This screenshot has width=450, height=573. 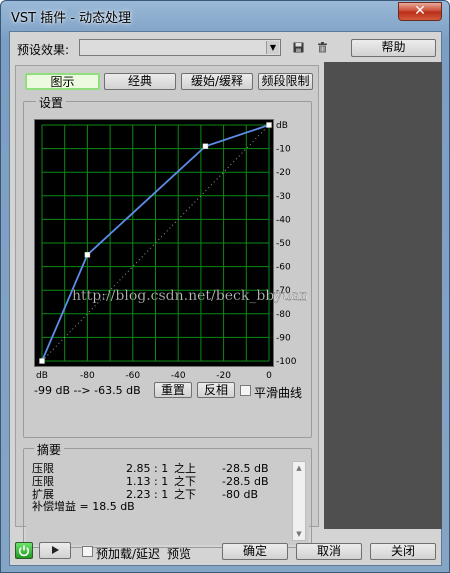 What do you see at coordinates (255, 551) in the screenshot?
I see `ok-button: 确定` at bounding box center [255, 551].